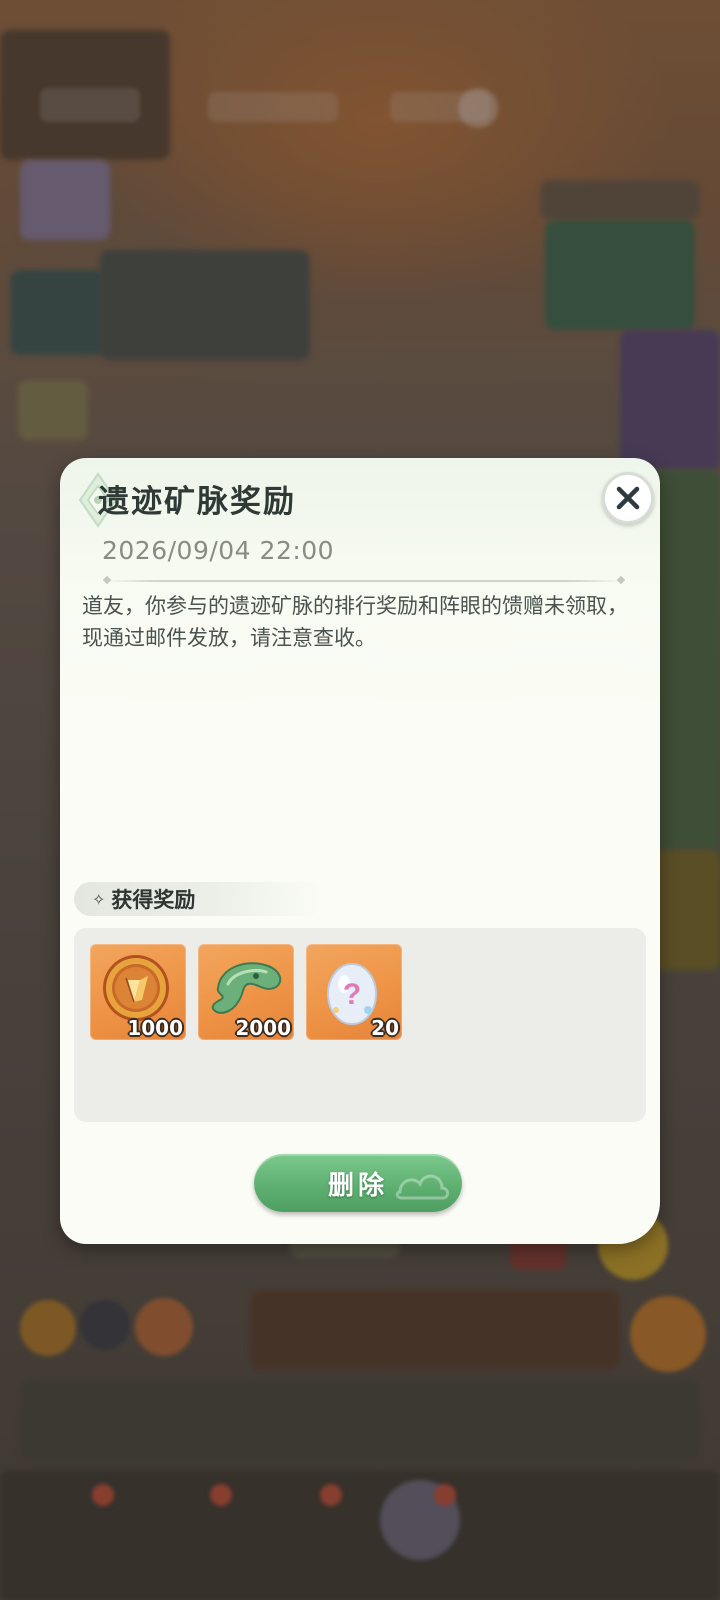 This screenshot has width=720, height=1600. I want to click on close-button, so click(628, 498).